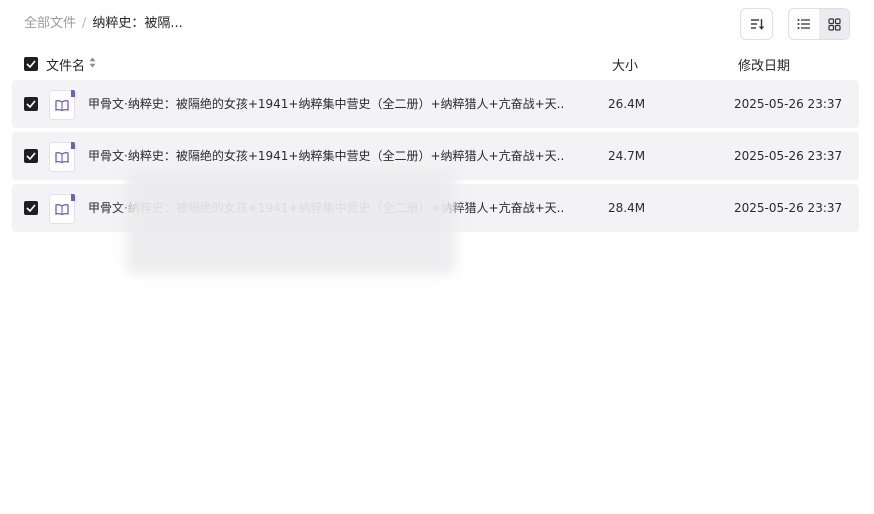 Image resolution: width=874 pixels, height=514 pixels. Describe the element at coordinates (65, 64) in the screenshot. I see `column-header-name: 文件名` at that location.